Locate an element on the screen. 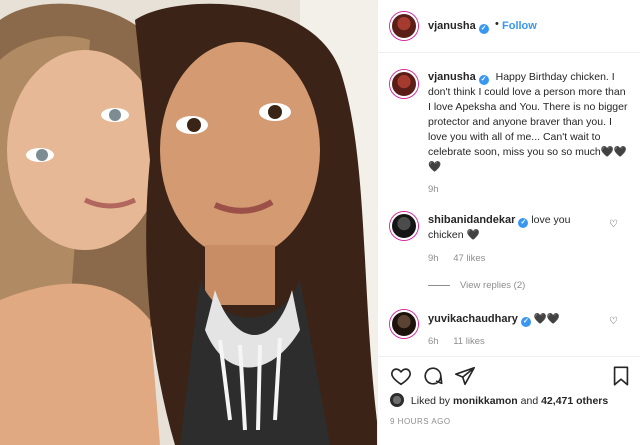 This screenshot has height=445, width=640. likes-count: 42,471 others is located at coordinates (574, 401).